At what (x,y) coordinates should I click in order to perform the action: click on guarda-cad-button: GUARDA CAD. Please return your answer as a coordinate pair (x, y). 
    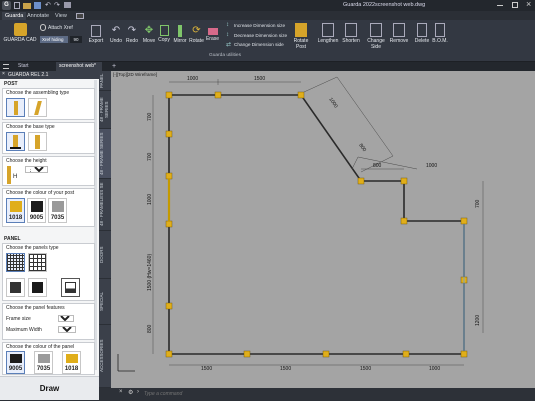
    Looking at the image, I should click on (20, 33).